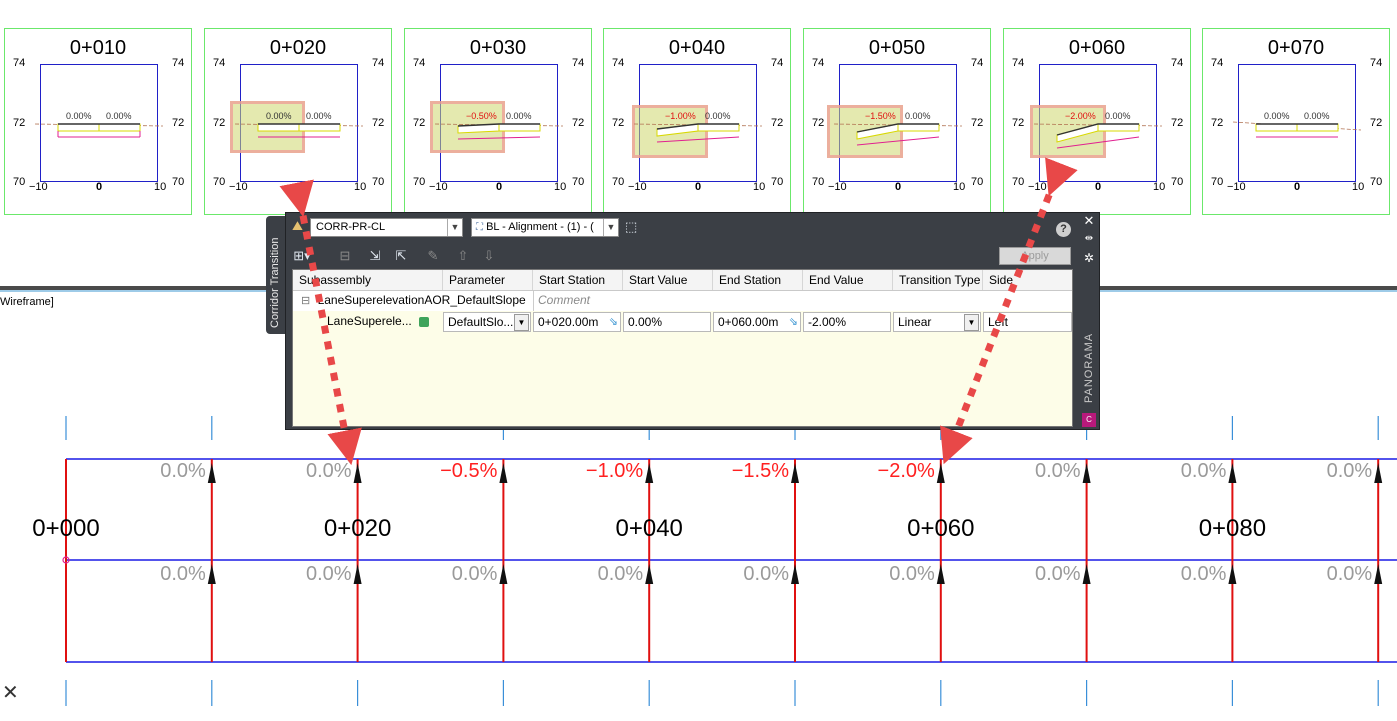 This screenshot has height=721, width=1397. What do you see at coordinates (368, 280) in the screenshot?
I see `column-header: Subassembly` at bounding box center [368, 280].